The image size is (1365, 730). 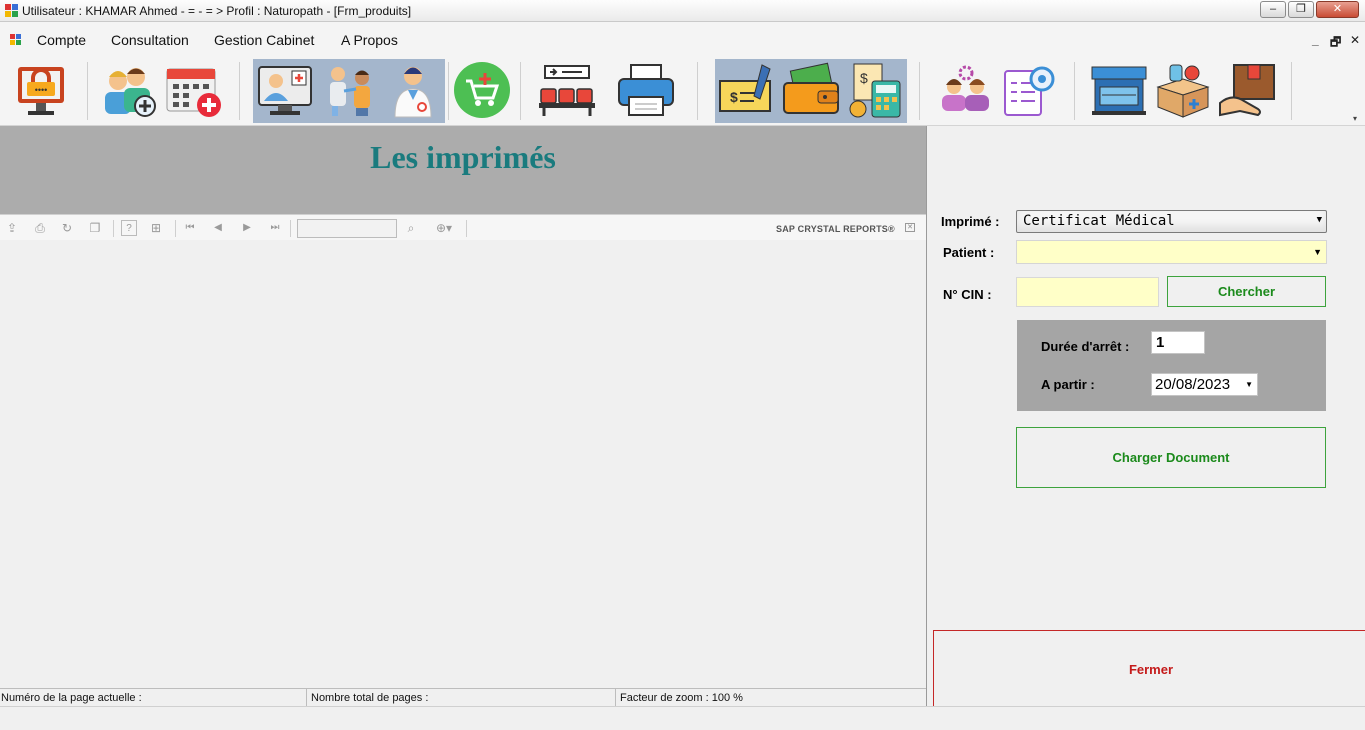 I want to click on cheque-icon: $, so click(x=747, y=90).